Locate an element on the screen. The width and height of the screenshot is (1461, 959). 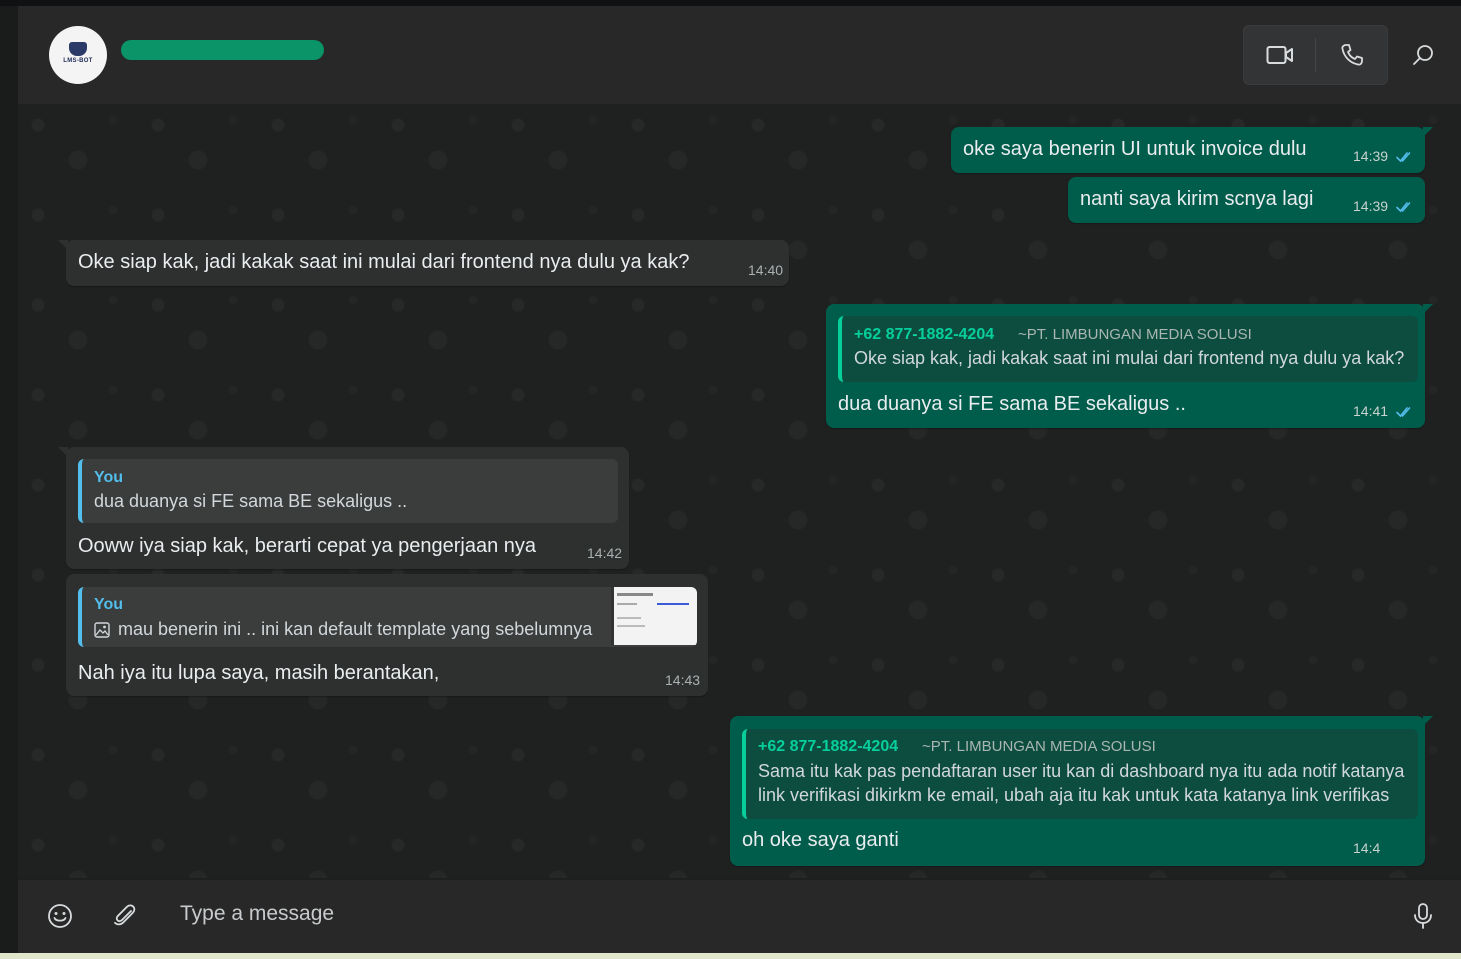
message-bubble-outgoing: nanti saya kirim scnya lagi 14:39 is located at coordinates (1246, 200).